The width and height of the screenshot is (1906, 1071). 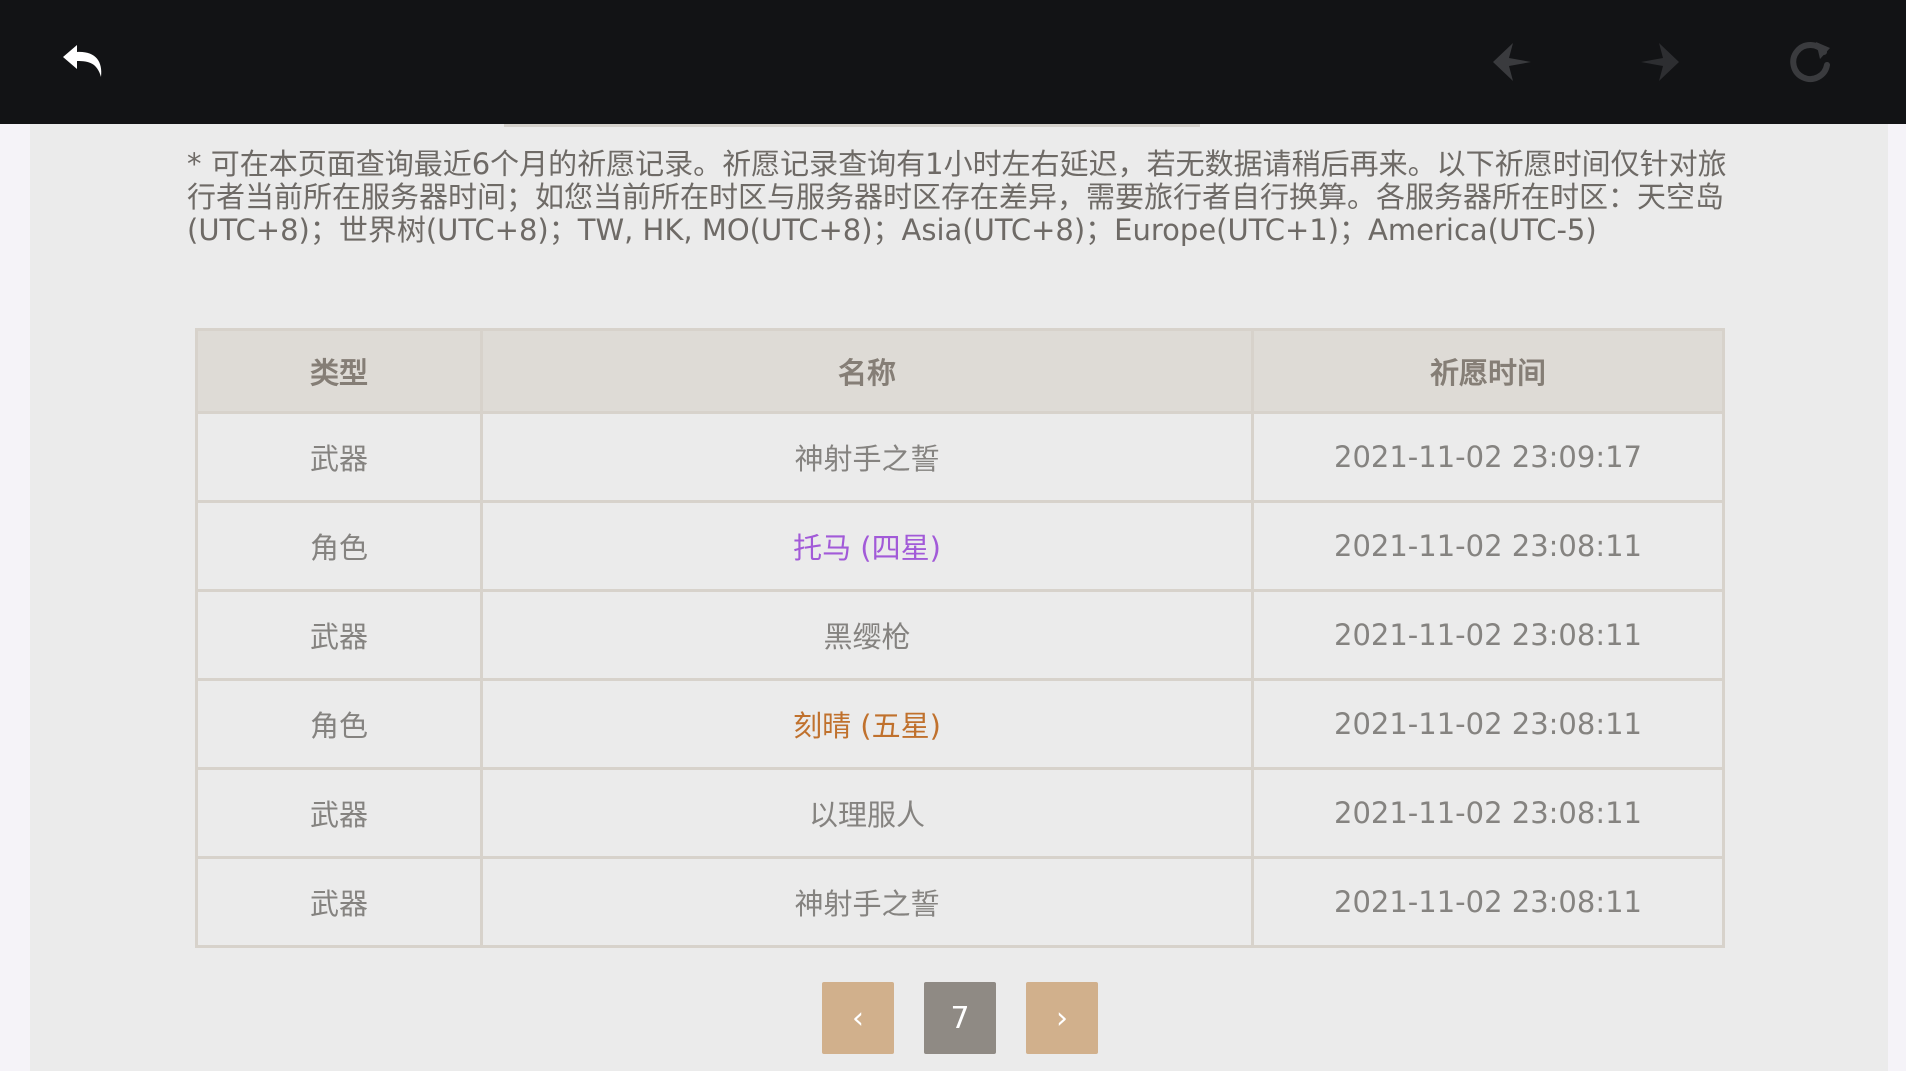 I want to click on nav-back-button, so click(x=1512, y=62).